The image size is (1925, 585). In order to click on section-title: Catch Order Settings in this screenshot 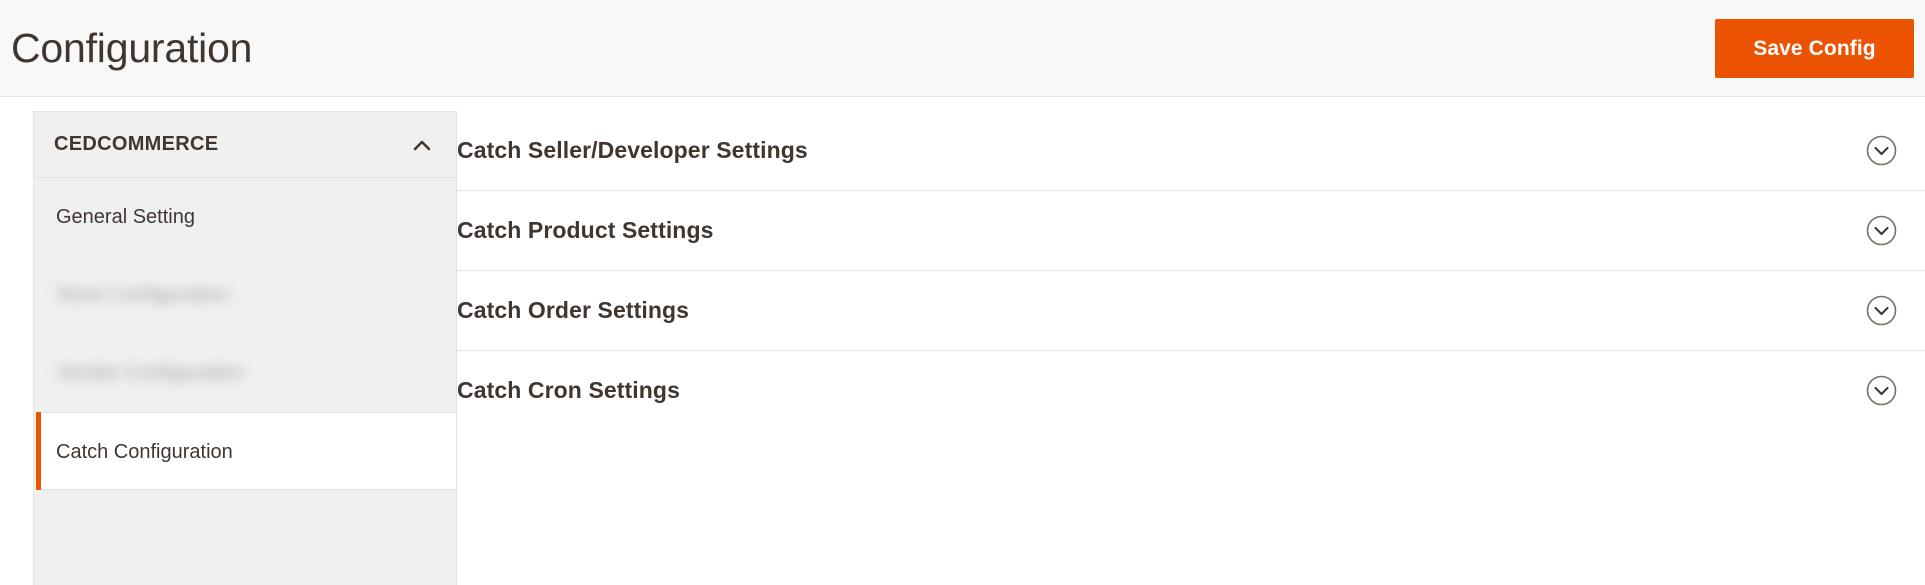, I will do `click(573, 310)`.